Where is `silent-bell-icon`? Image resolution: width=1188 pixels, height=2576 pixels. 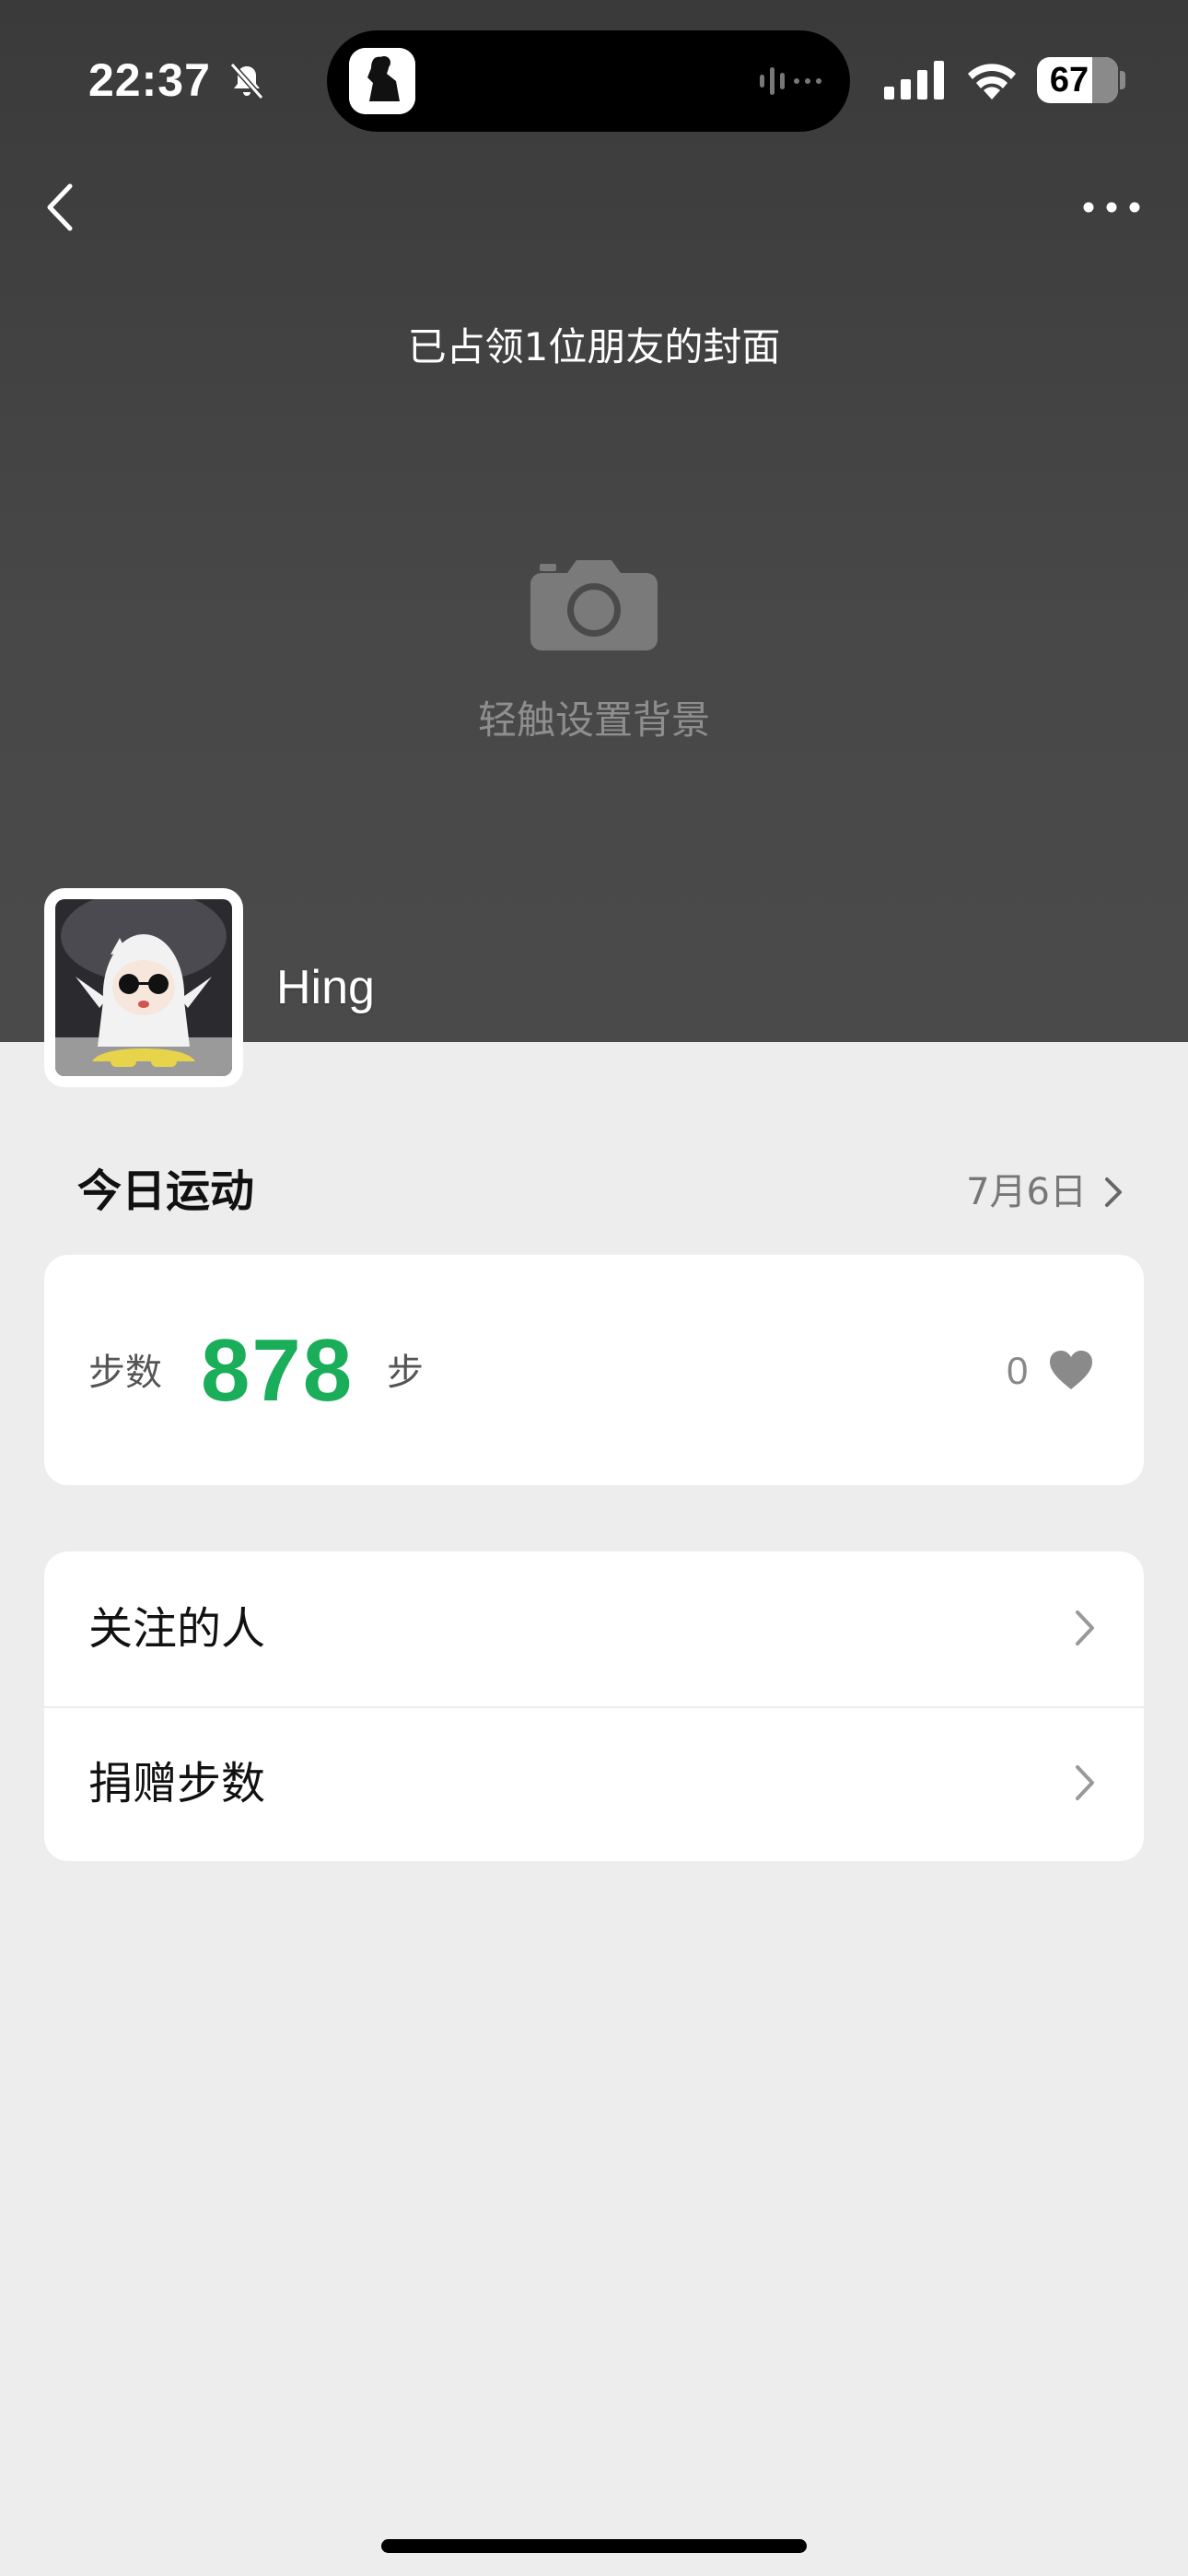
silent-bell-icon is located at coordinates (246, 81).